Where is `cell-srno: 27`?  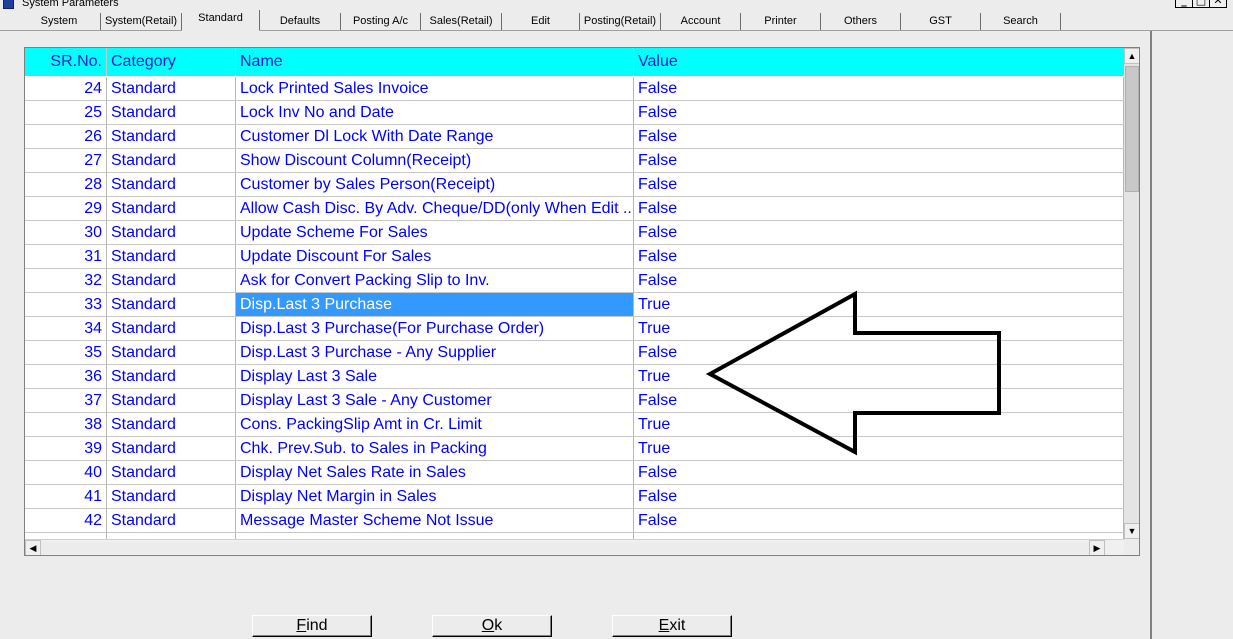 cell-srno: 27 is located at coordinates (66, 161).